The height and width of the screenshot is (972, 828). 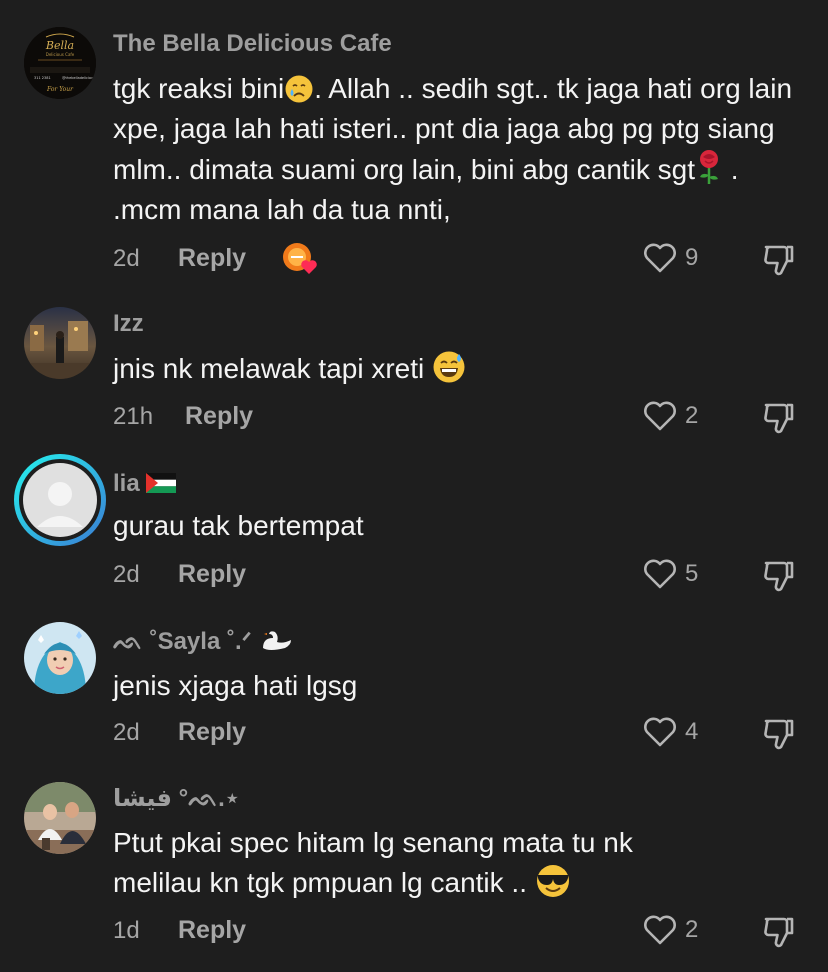 I want to click on grinning-sweat-icon, so click(x=449, y=367).